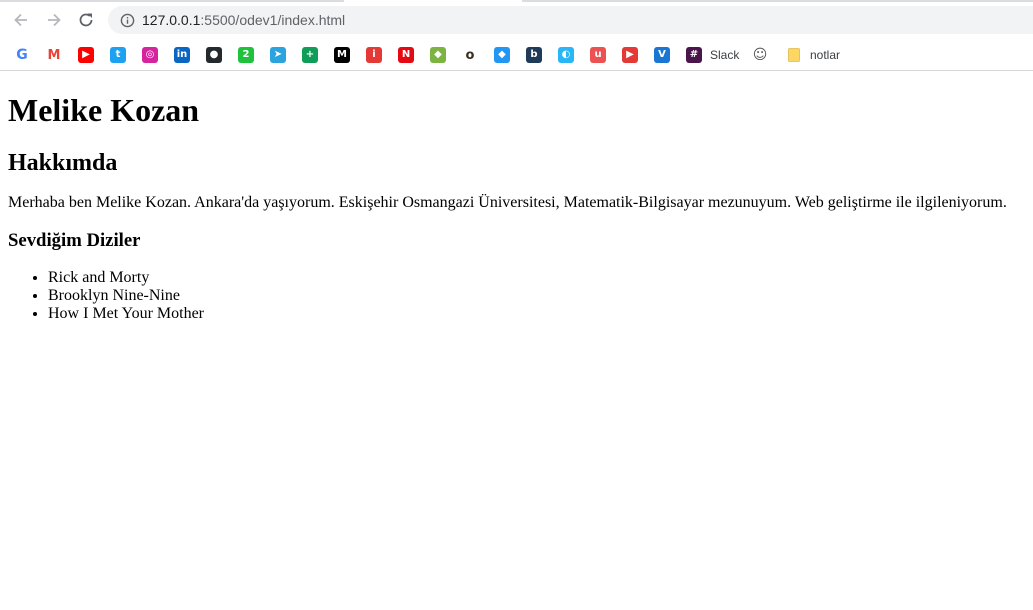  I want to click on red-book-icon: i, so click(374, 55).